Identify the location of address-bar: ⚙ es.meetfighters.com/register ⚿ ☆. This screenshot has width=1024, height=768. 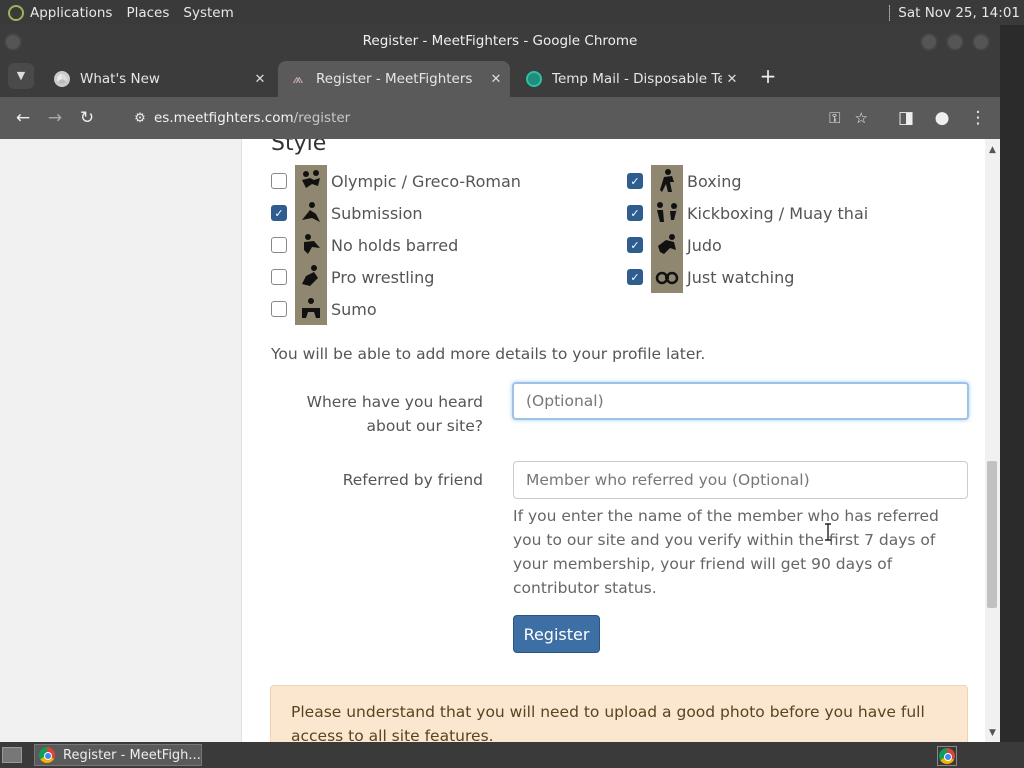
(499, 118).